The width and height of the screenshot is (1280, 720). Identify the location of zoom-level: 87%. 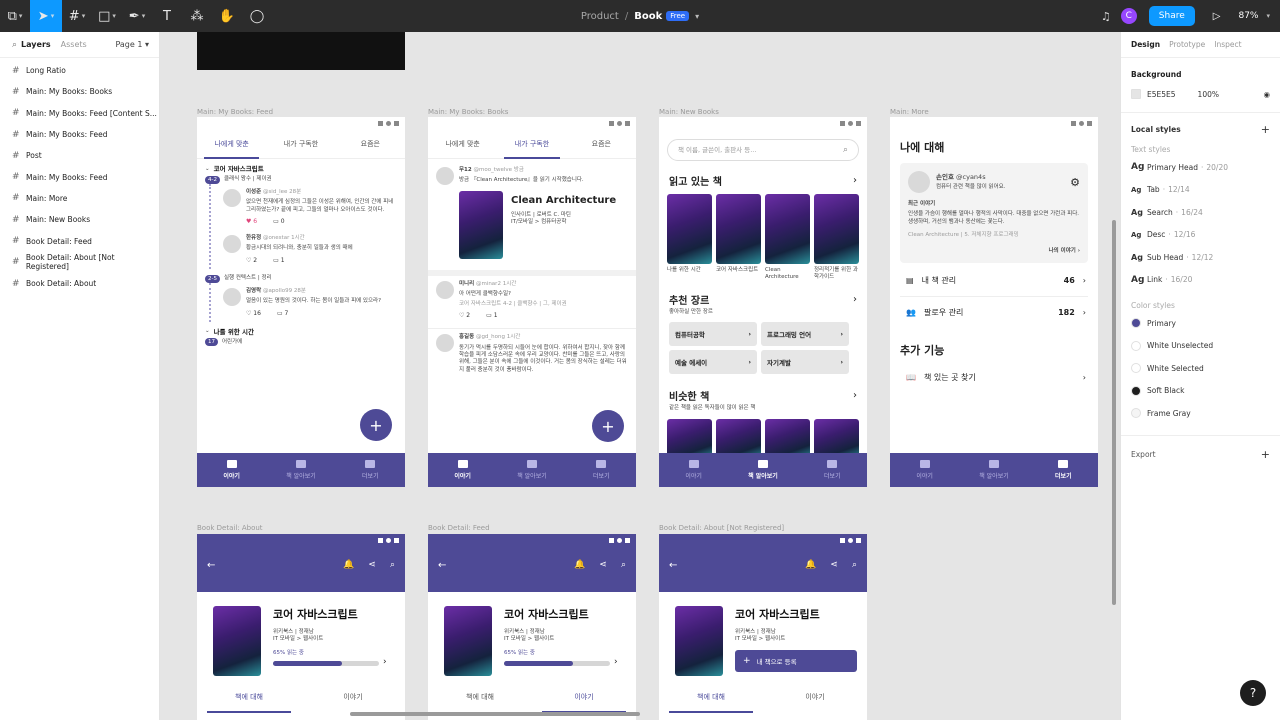
(1248, 16).